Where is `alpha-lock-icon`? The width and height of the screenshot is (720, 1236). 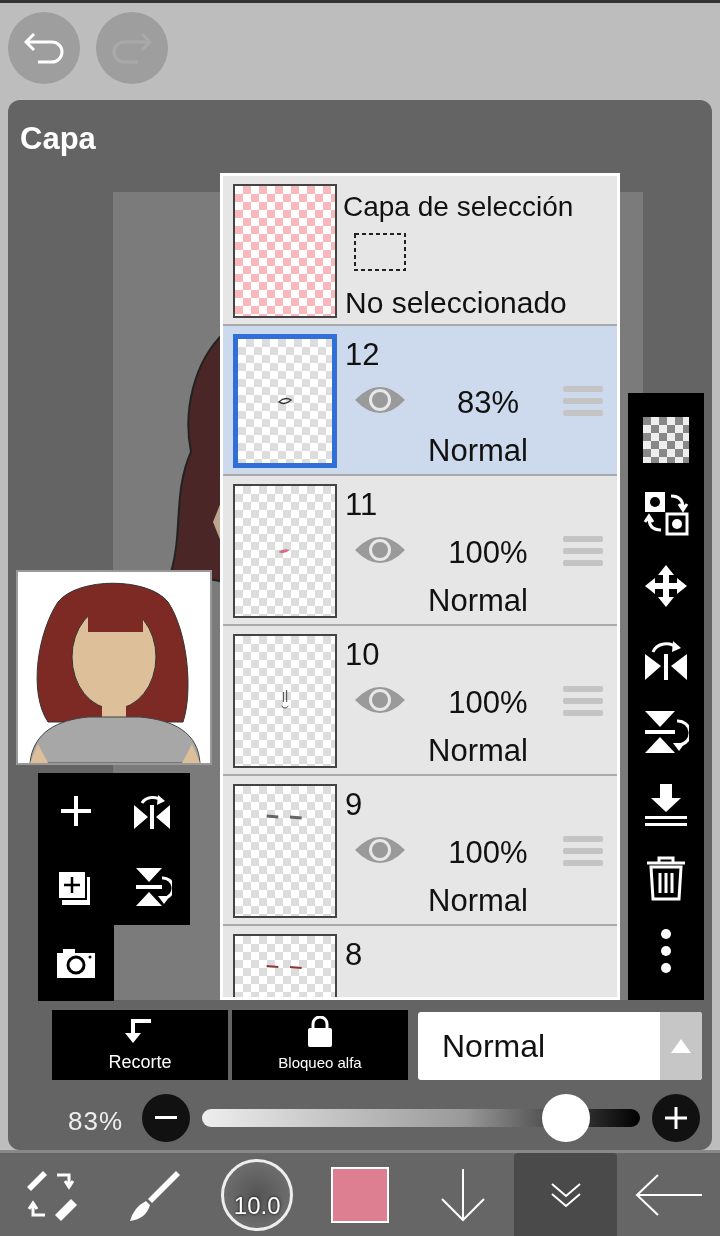 alpha-lock-icon is located at coordinates (320, 1031).